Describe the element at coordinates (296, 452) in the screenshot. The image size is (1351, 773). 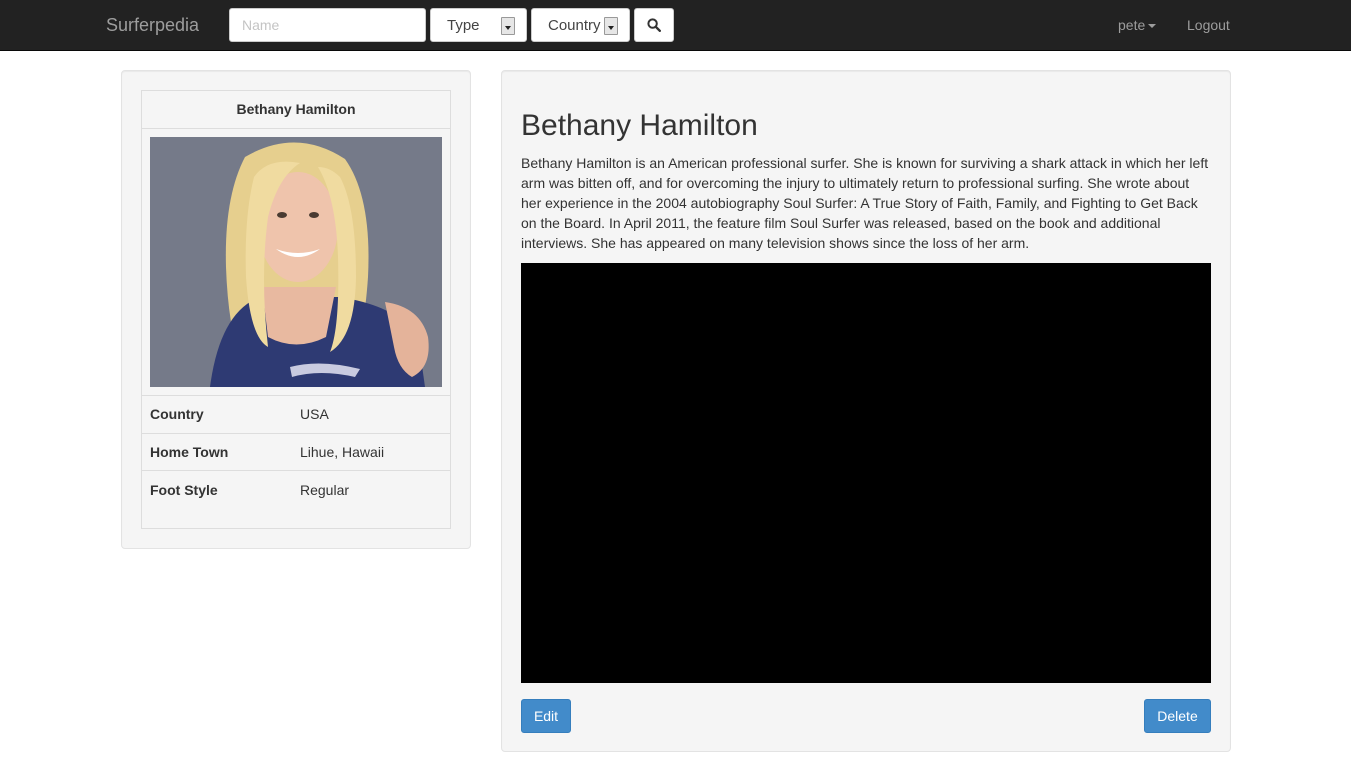
I see `detail-row-home-town: Home Town Lihue, Hawaii` at that location.